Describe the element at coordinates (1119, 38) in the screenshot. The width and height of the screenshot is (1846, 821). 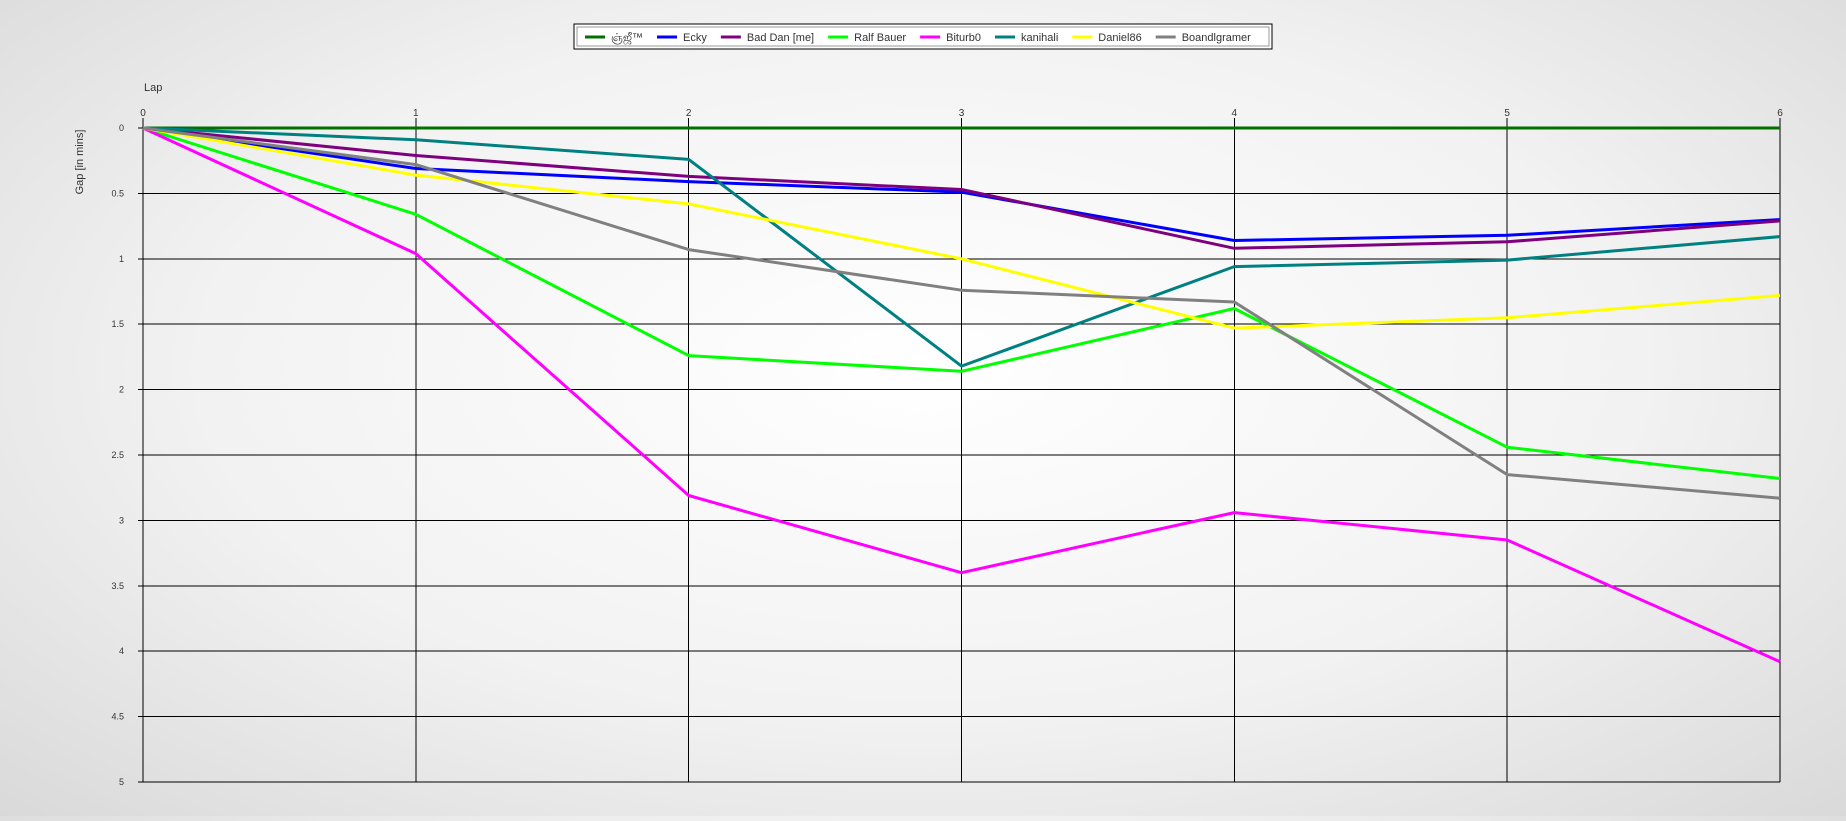
I see `legend-label: Daniel86` at that location.